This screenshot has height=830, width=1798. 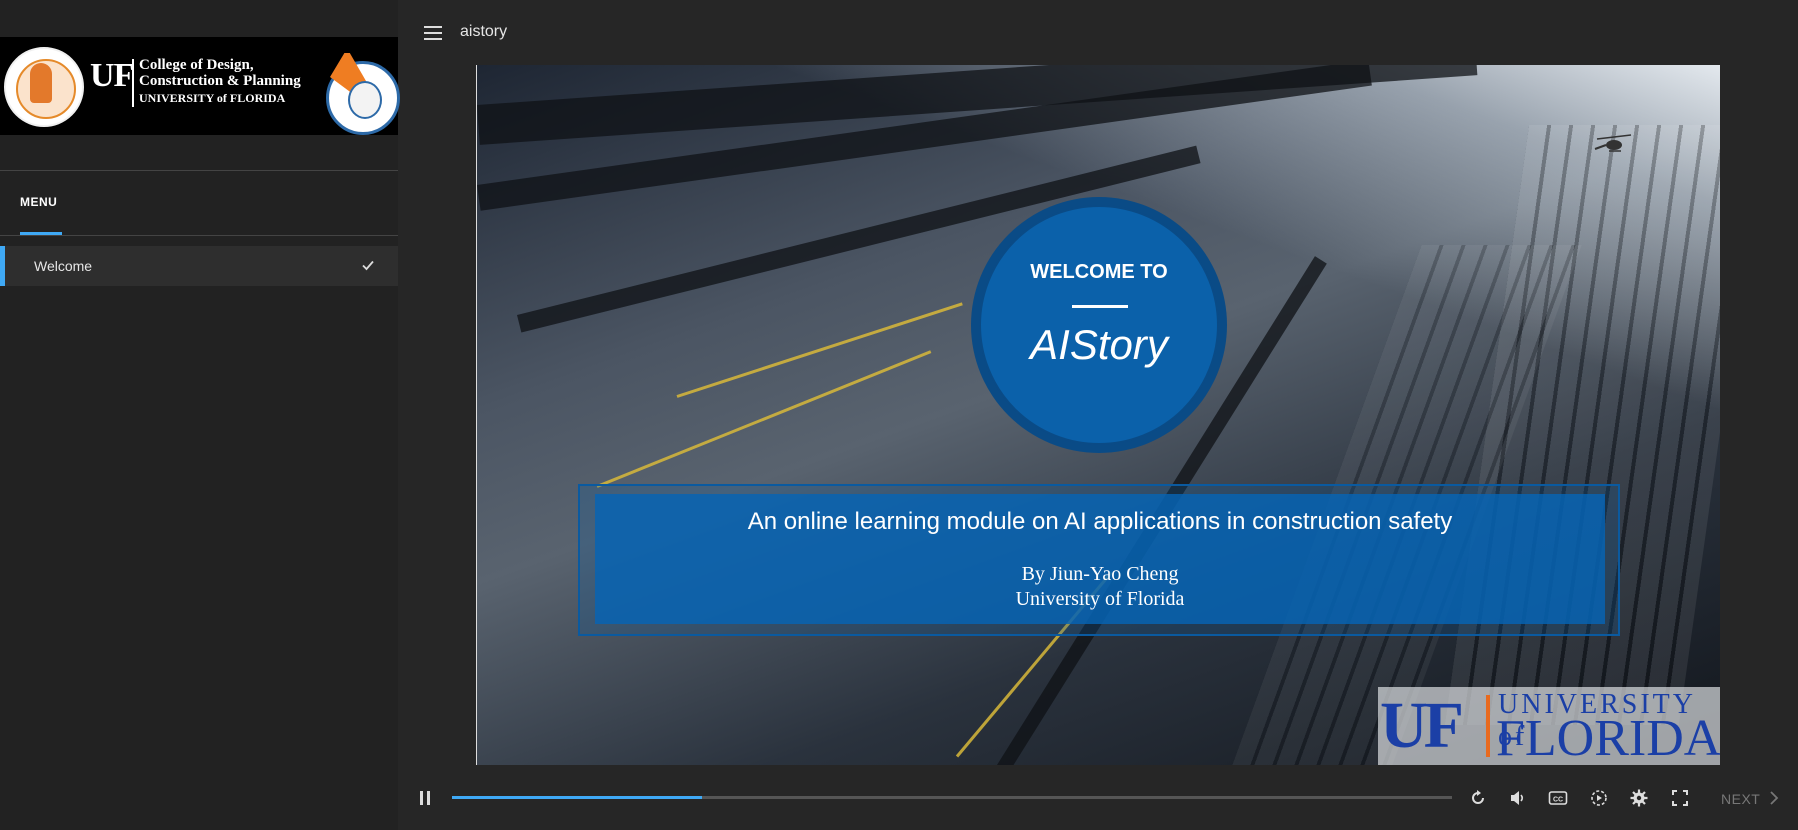 I want to click on welcome-heading: WELCOME TO, so click(x=1099, y=272).